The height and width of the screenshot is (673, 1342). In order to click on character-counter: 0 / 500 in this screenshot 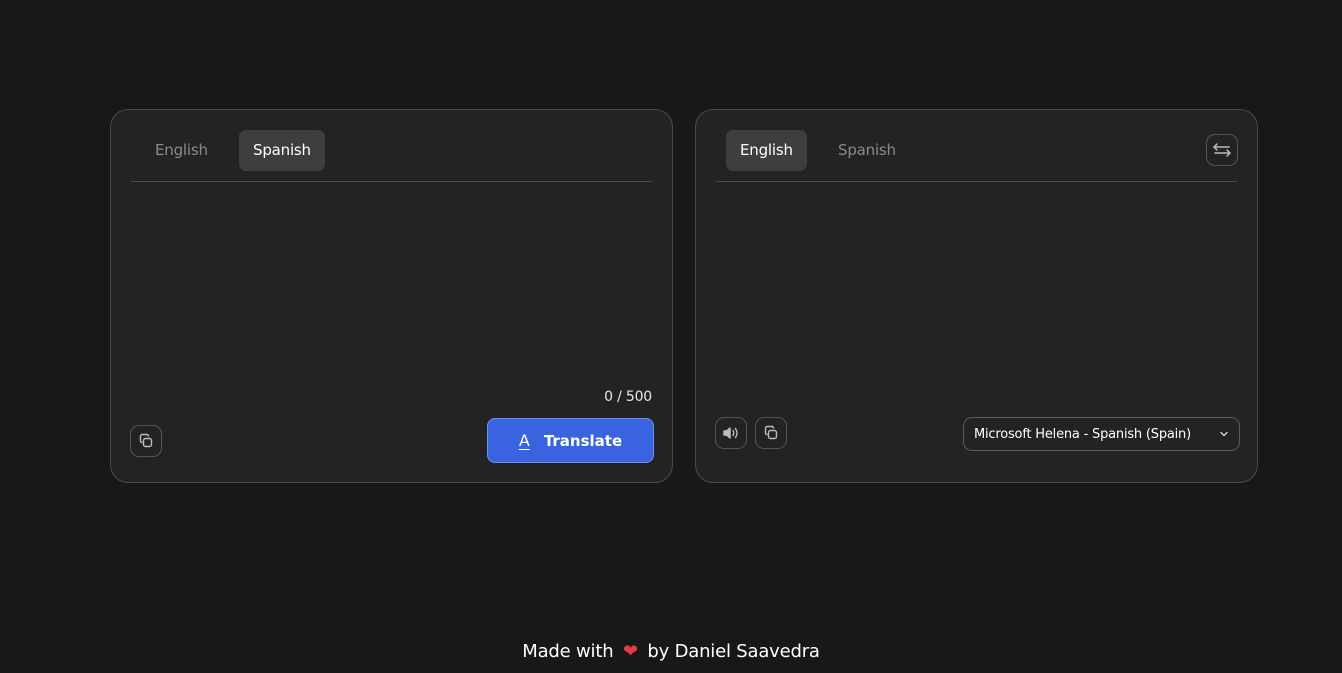, I will do `click(628, 397)`.